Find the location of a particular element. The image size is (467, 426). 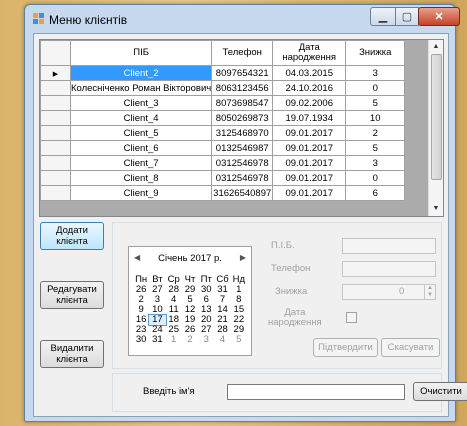

cell-birthdate: 24.10.2016 is located at coordinates (309, 88).